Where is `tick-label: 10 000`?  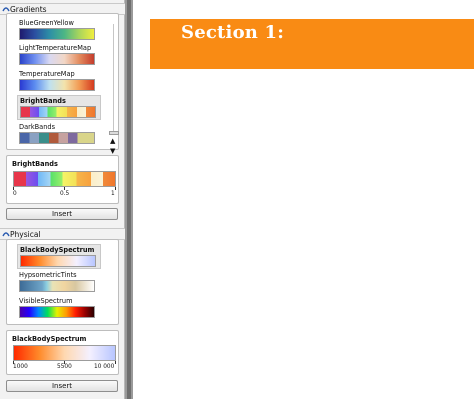 tick-label: 10 000 is located at coordinates (104, 367).